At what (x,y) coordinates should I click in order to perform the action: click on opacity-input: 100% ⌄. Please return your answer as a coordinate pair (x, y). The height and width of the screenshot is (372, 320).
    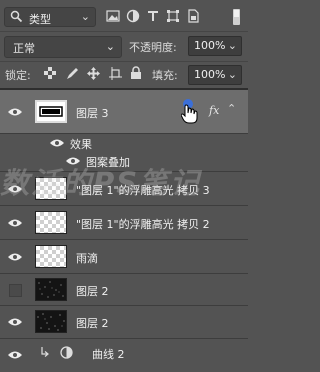
    Looking at the image, I should click on (215, 46).